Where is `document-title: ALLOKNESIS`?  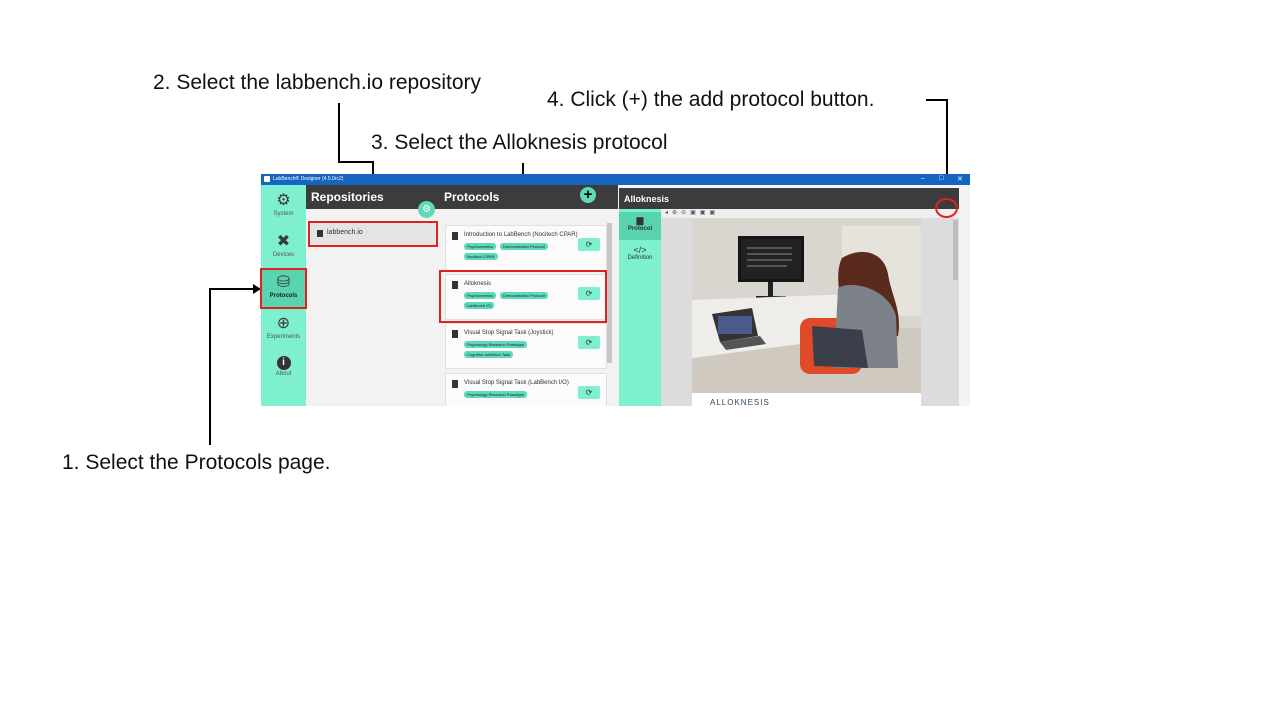
document-title: ALLOKNESIS is located at coordinates (740, 402).